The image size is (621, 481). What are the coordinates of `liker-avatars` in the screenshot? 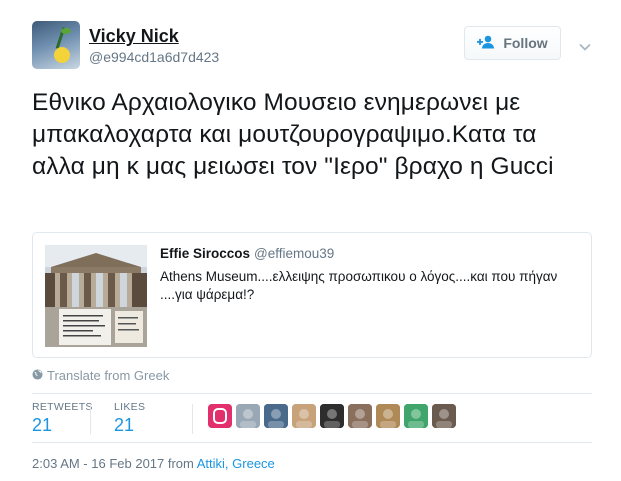 It's located at (332, 416).